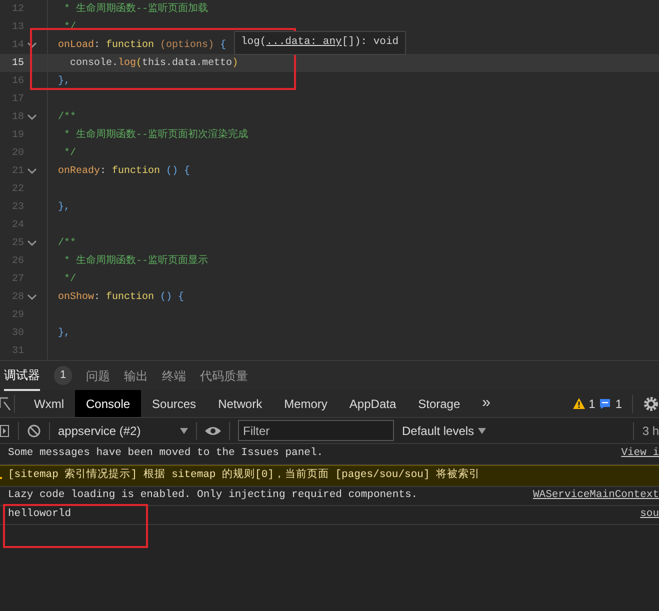 The height and width of the screenshot is (611, 659). I want to click on count-badge: 1, so click(63, 375).